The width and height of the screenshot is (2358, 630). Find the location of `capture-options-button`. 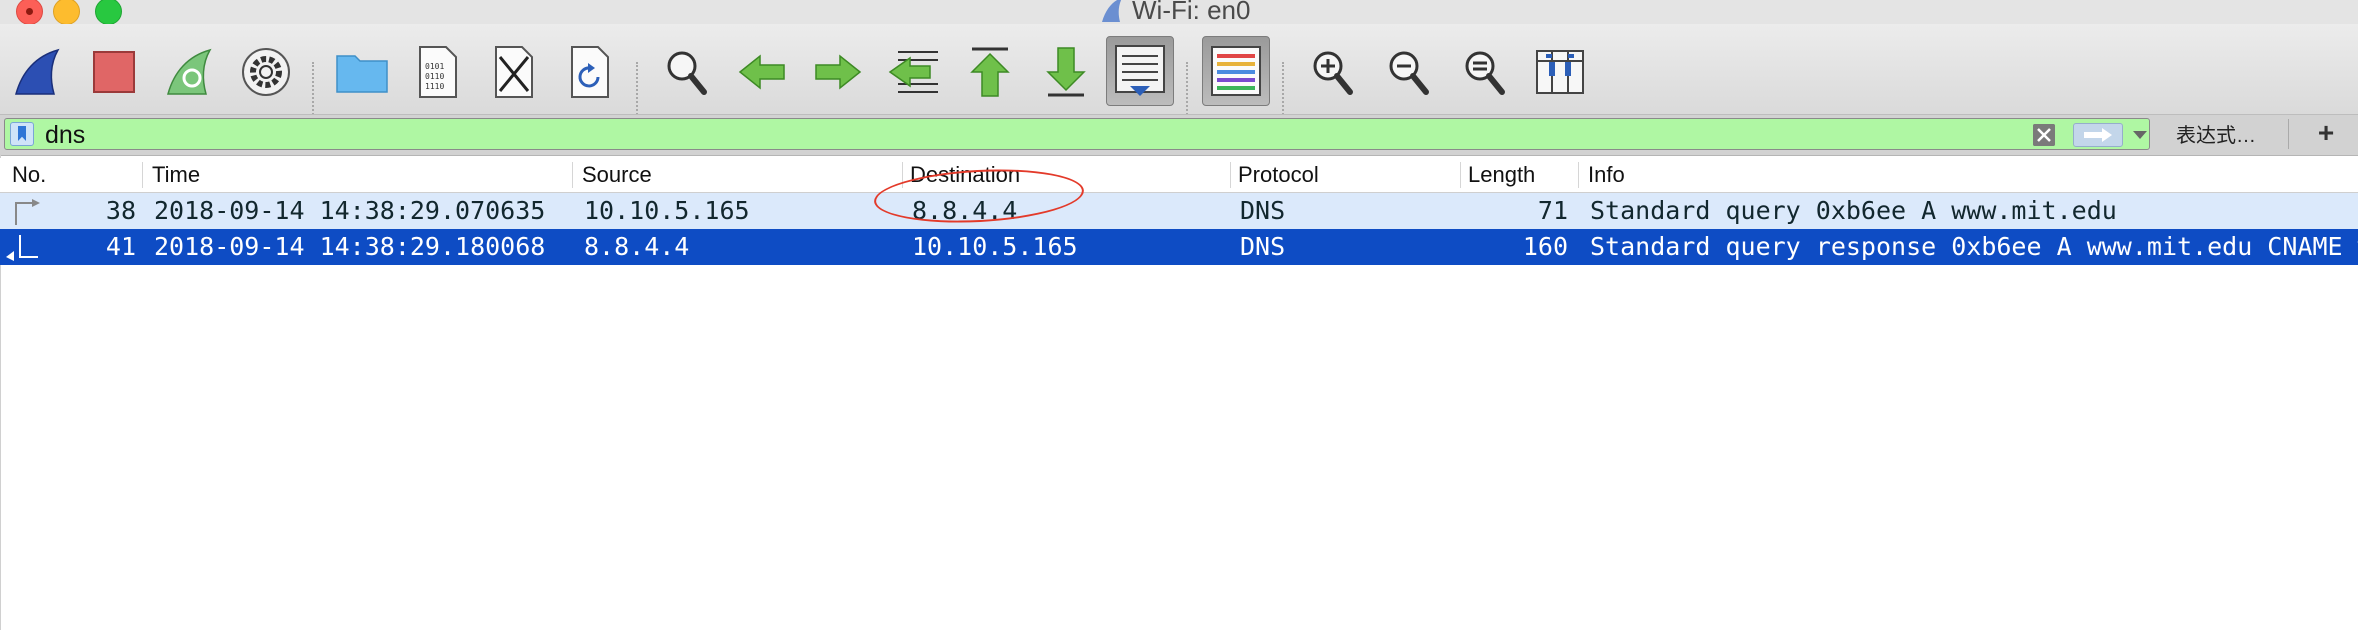

capture-options-button is located at coordinates (266, 72).